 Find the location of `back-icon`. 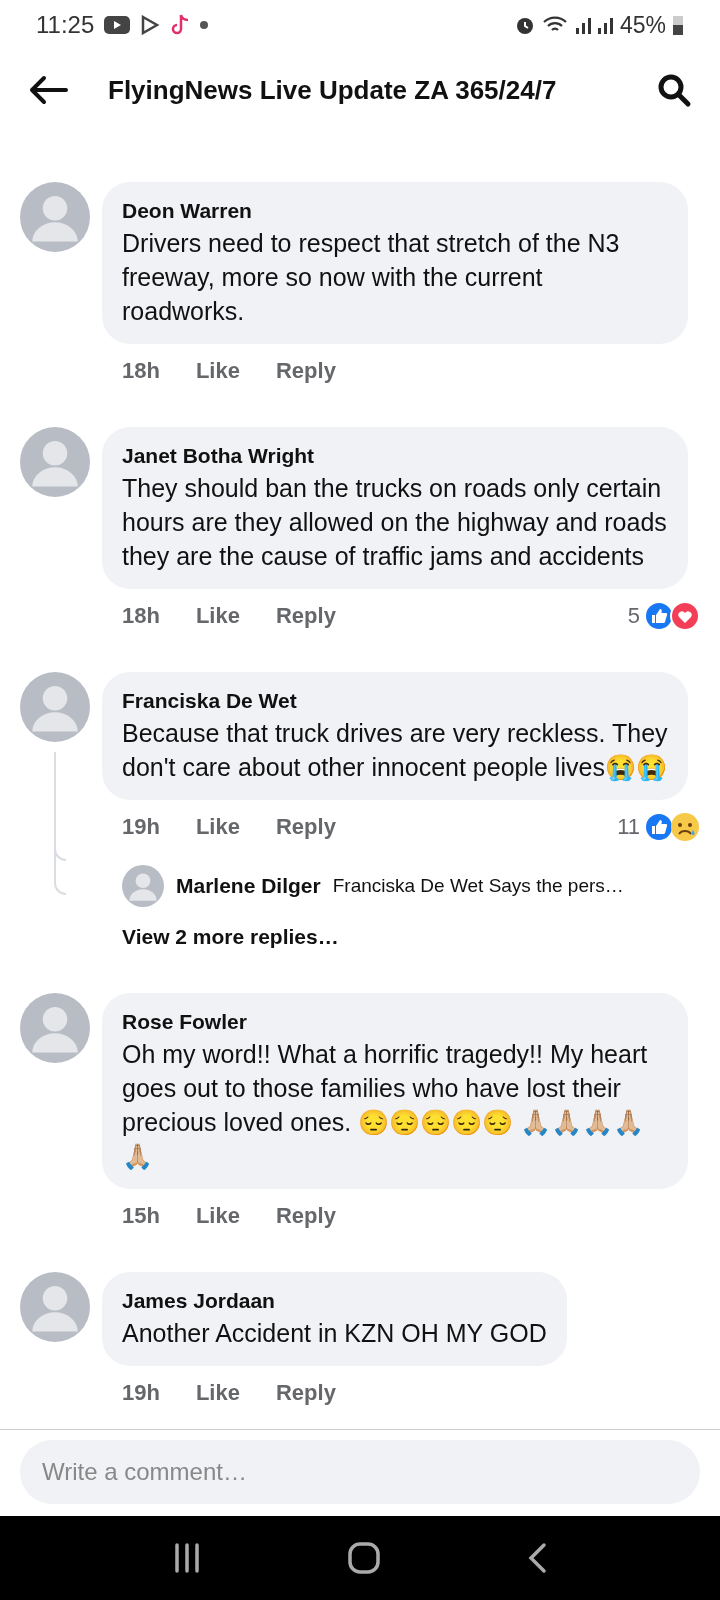

back-icon is located at coordinates (536, 1558).